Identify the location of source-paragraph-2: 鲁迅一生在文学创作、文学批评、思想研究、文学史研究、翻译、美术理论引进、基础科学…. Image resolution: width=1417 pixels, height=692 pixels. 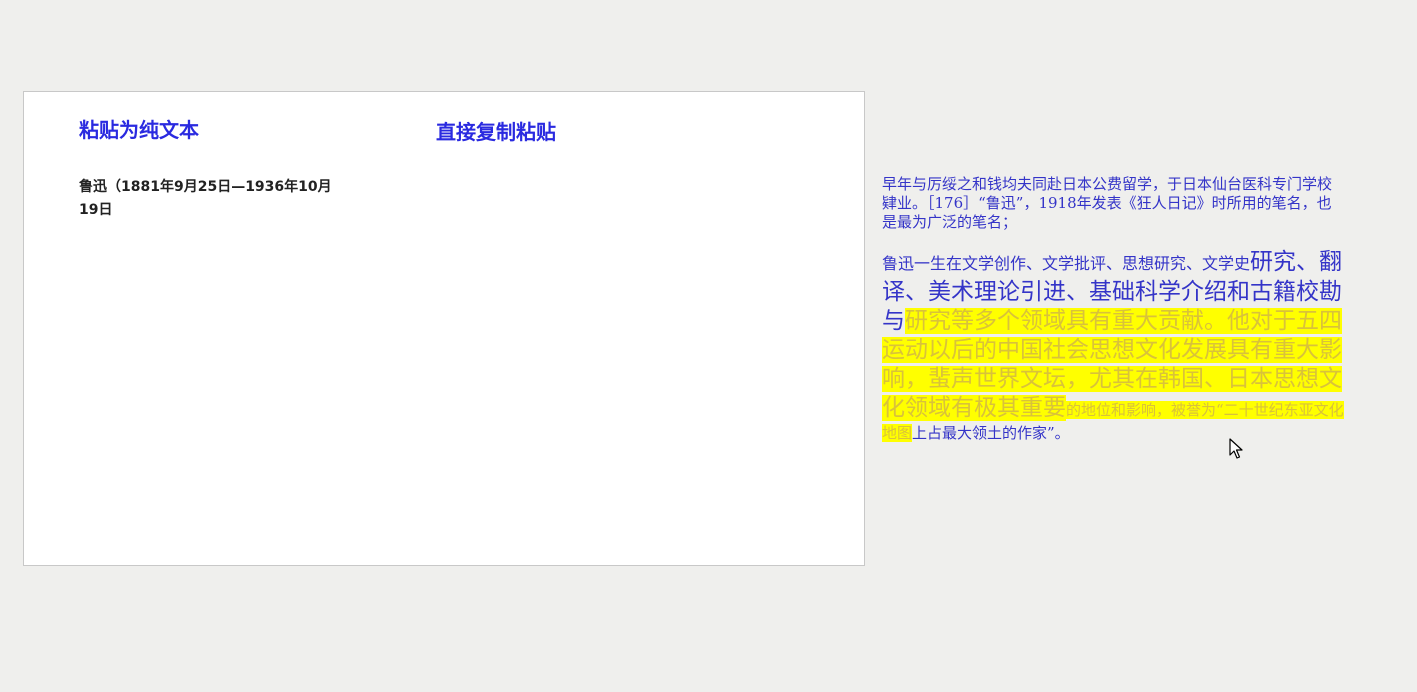
(1113, 346).